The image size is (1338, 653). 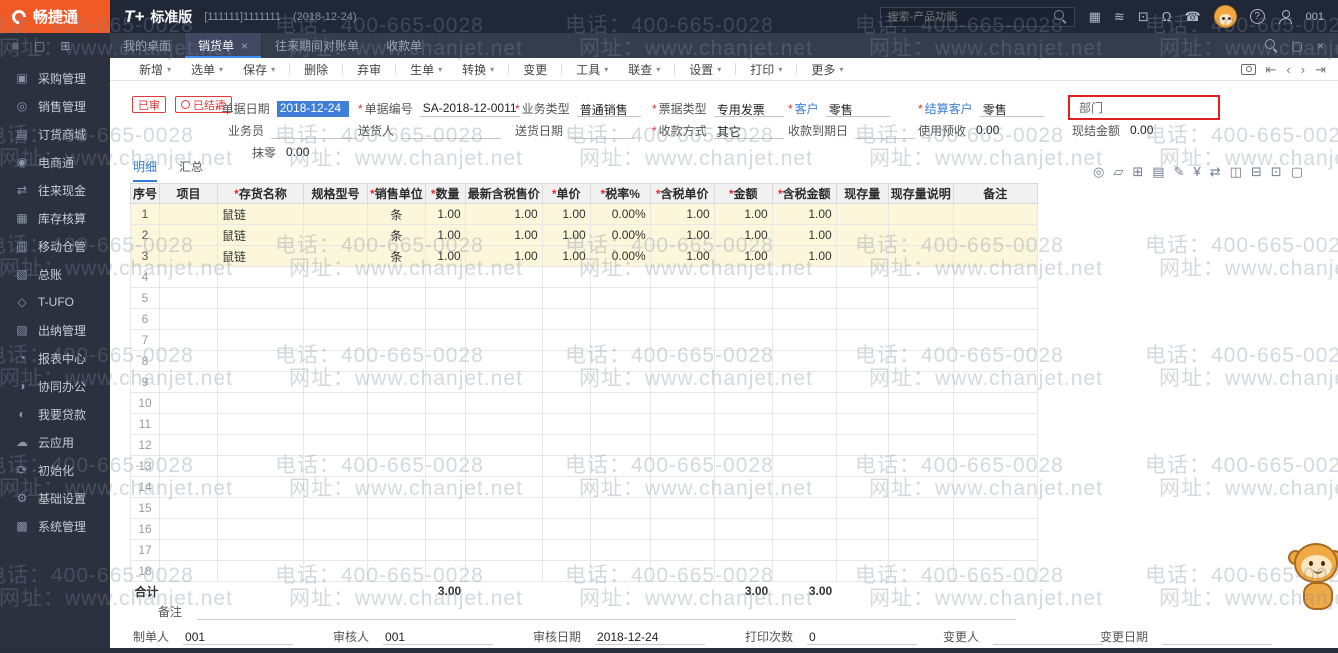 What do you see at coordinates (705, 69) in the screenshot?
I see `toolbar-button-settings: 设置 ▾` at bounding box center [705, 69].